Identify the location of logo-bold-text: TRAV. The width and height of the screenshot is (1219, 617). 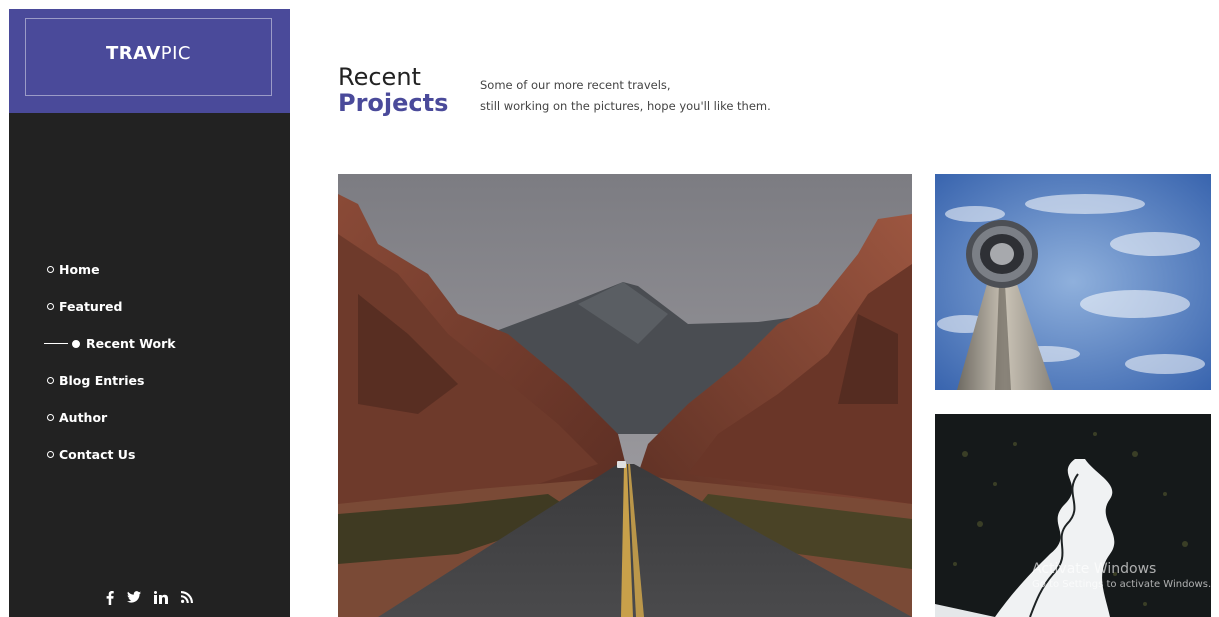
(133, 53).